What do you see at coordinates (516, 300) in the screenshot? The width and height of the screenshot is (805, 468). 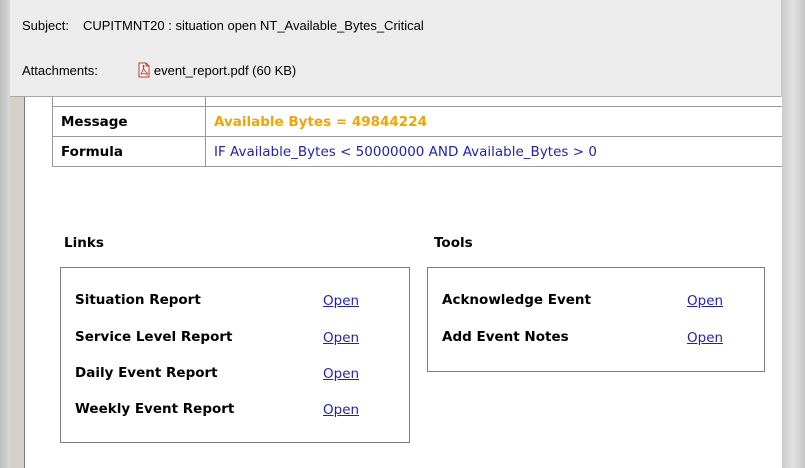 I see `tool-label-acknowledge-event: Acknowledge Event` at bounding box center [516, 300].